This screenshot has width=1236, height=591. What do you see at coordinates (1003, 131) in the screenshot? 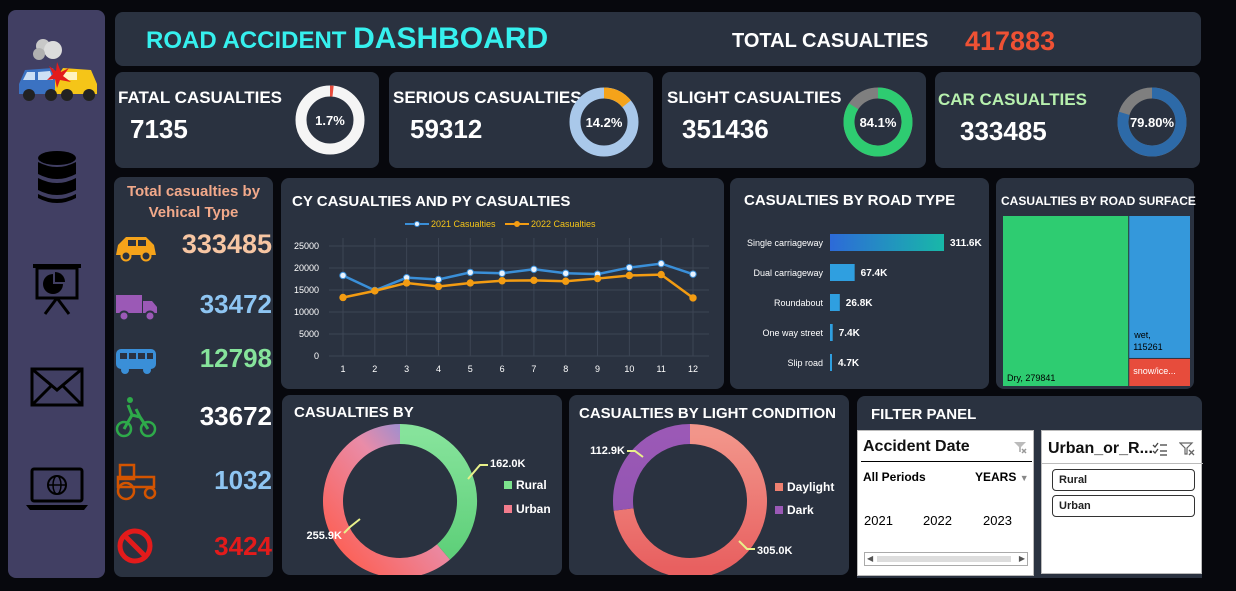
I see `kpi-car-value: 333485` at bounding box center [1003, 131].